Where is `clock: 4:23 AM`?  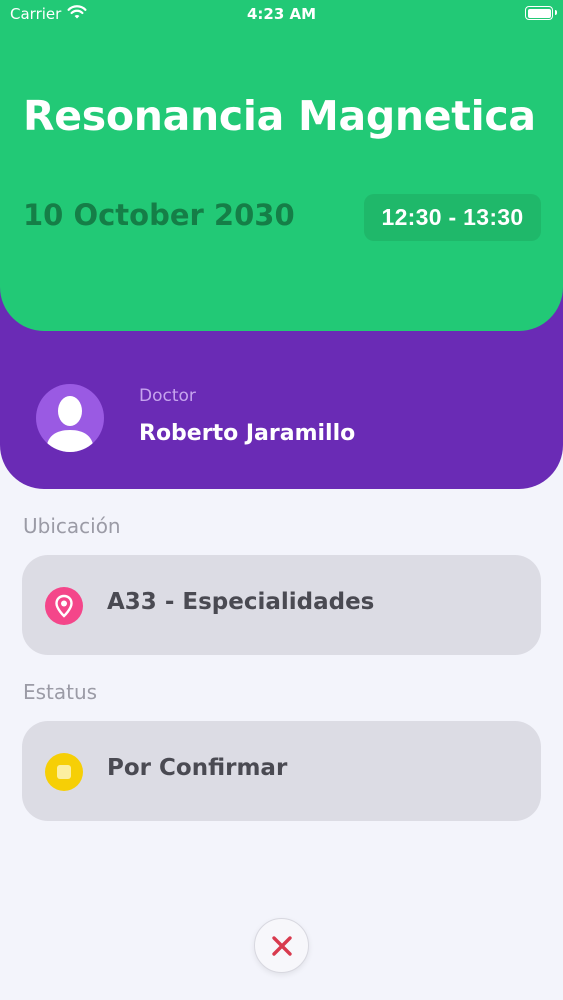
clock: 4:23 AM is located at coordinates (281, 14).